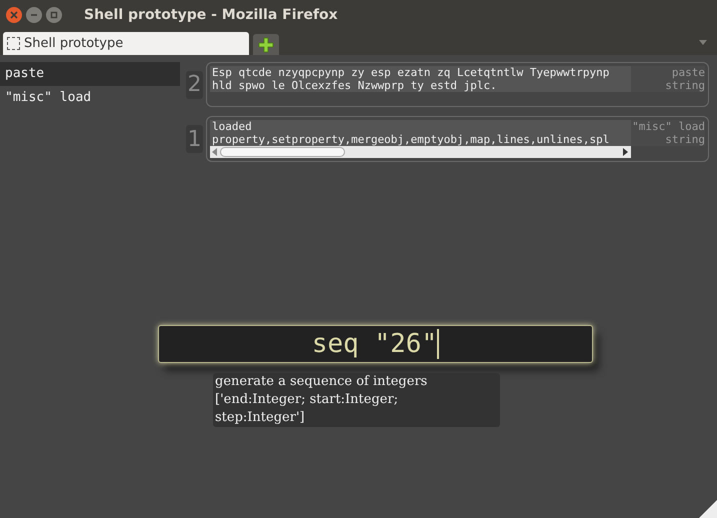  I want to click on result-index: 1, so click(194, 139).